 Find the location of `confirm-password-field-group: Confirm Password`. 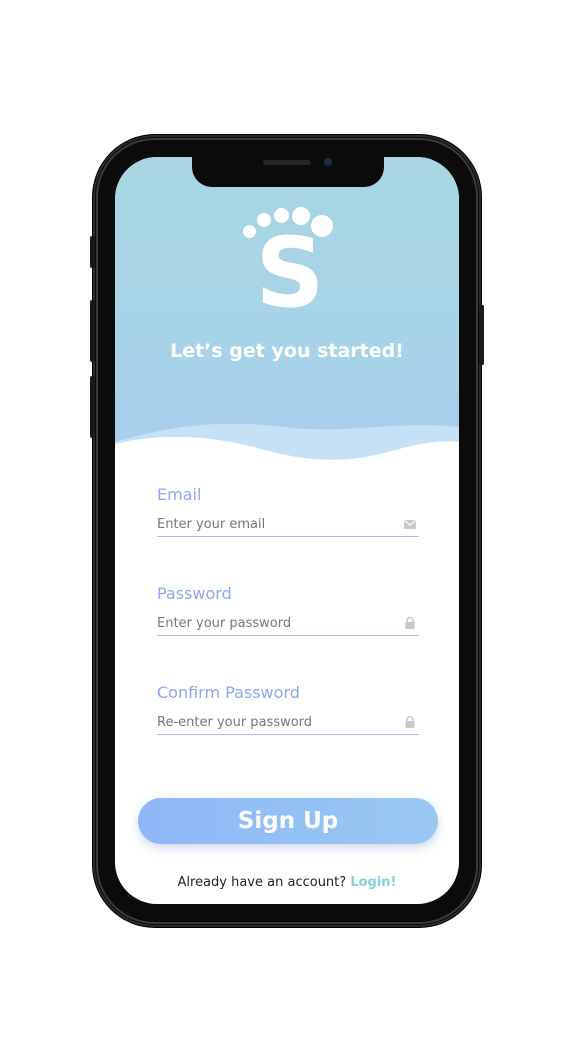

confirm-password-field-group: Confirm Password is located at coordinates (288, 709).